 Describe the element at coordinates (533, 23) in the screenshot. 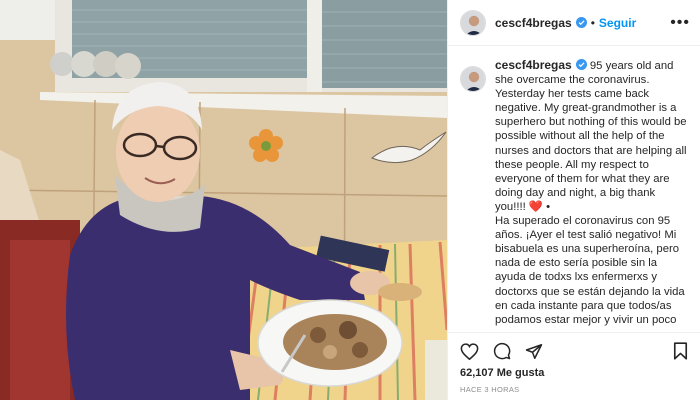

I see `username-link: cescf4bregas` at that location.